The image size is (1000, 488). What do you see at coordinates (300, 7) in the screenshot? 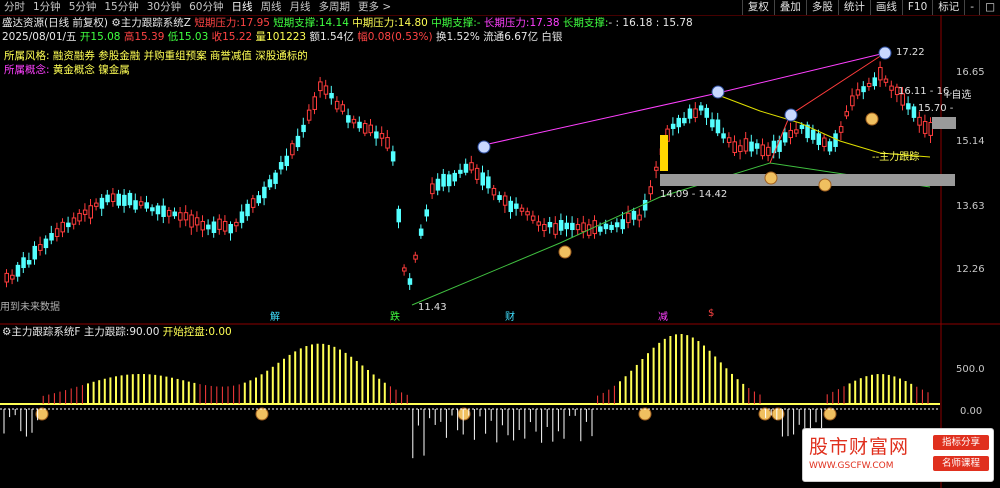
I see `period-tab: 月线` at bounding box center [300, 7].